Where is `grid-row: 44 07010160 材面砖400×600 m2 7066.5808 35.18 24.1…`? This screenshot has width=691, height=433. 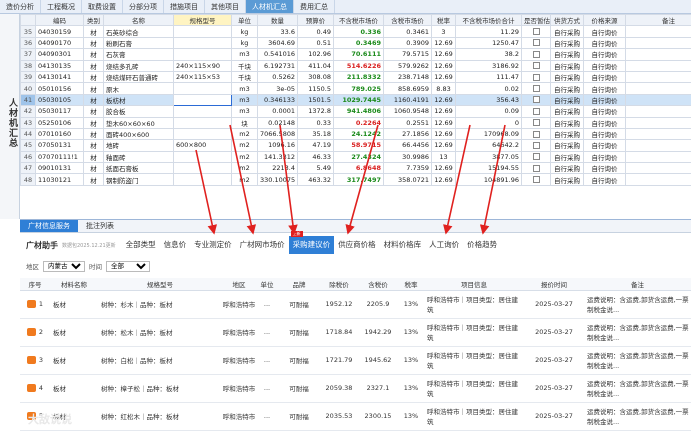 grid-row: 44 07010160 材面砖400×600 m2 7066.5808 35.18 24.1… is located at coordinates (355, 134).